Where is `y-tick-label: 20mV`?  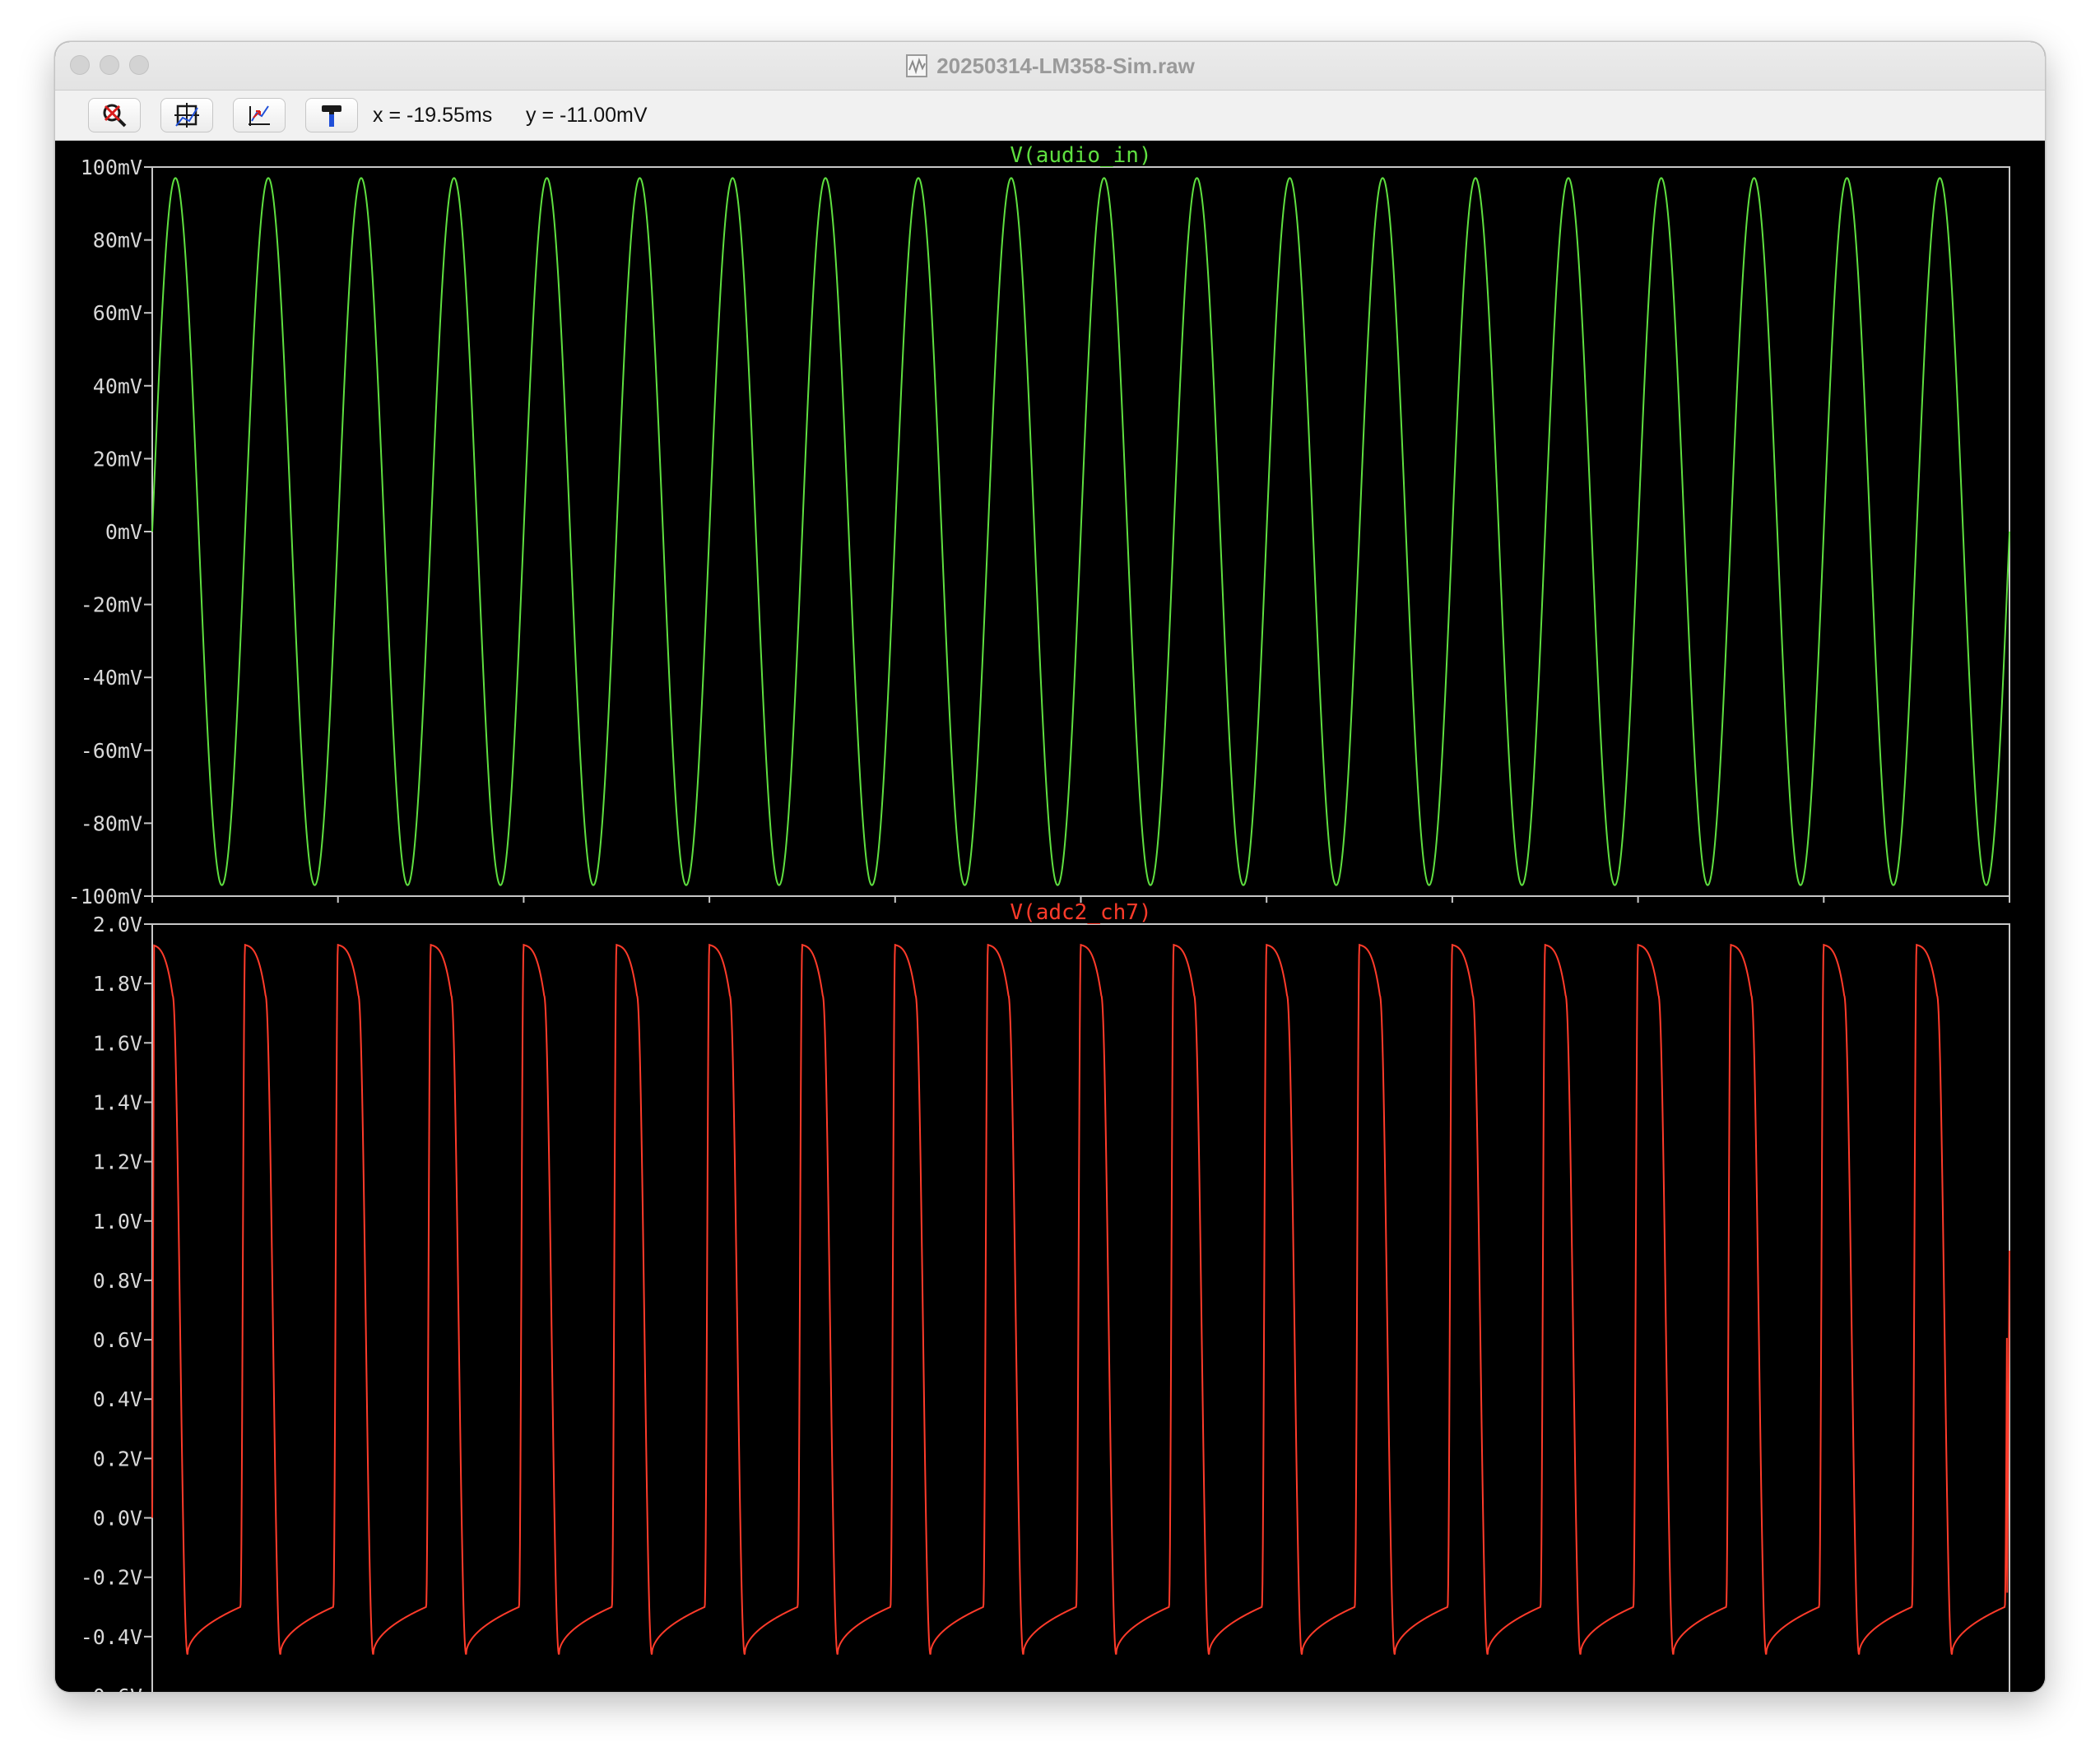
y-tick-label: 20mV is located at coordinates (118, 459).